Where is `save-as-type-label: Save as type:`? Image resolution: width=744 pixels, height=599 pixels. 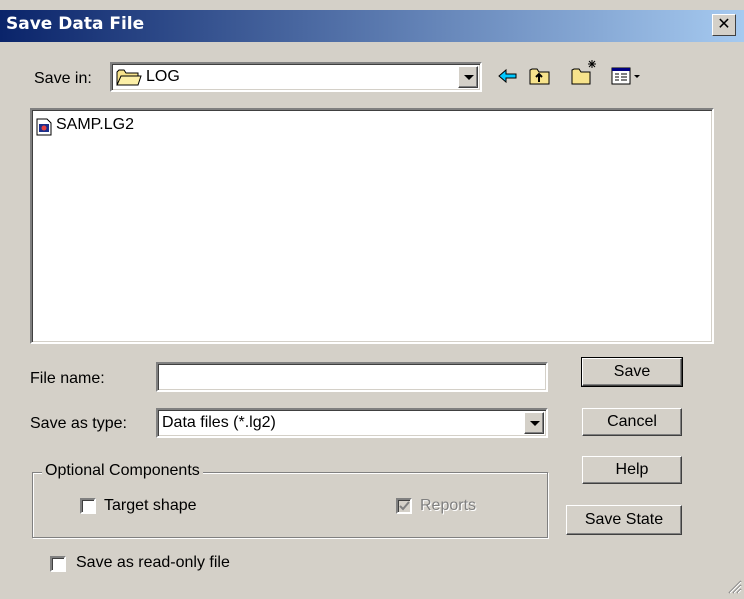
save-as-type-label: Save as type: is located at coordinates (78, 423).